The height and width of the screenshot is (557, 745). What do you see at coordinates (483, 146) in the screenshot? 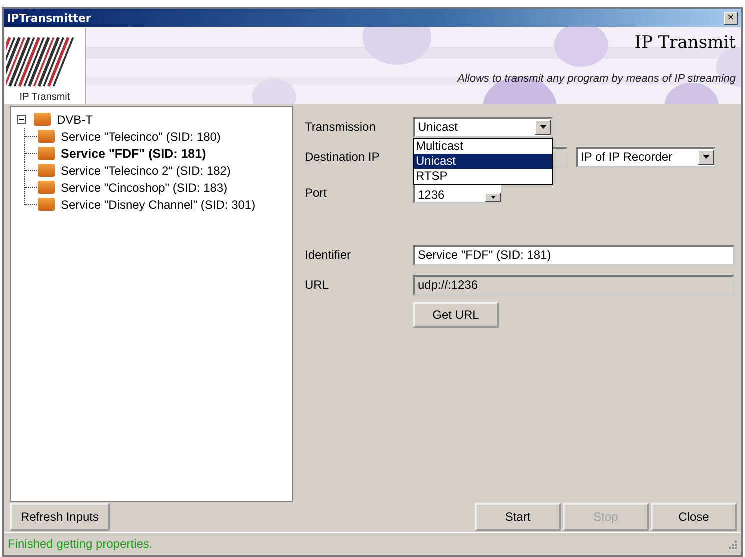
I see `dropdown-option: Multicast` at bounding box center [483, 146].